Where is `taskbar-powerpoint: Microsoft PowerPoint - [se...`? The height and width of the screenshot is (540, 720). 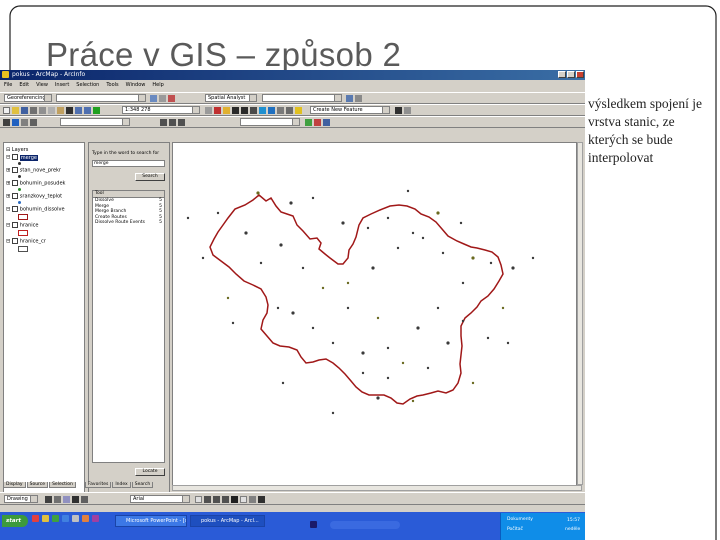
taskbar-powerpoint: Microsoft PowerPoint - [se... is located at coordinates (151, 521).